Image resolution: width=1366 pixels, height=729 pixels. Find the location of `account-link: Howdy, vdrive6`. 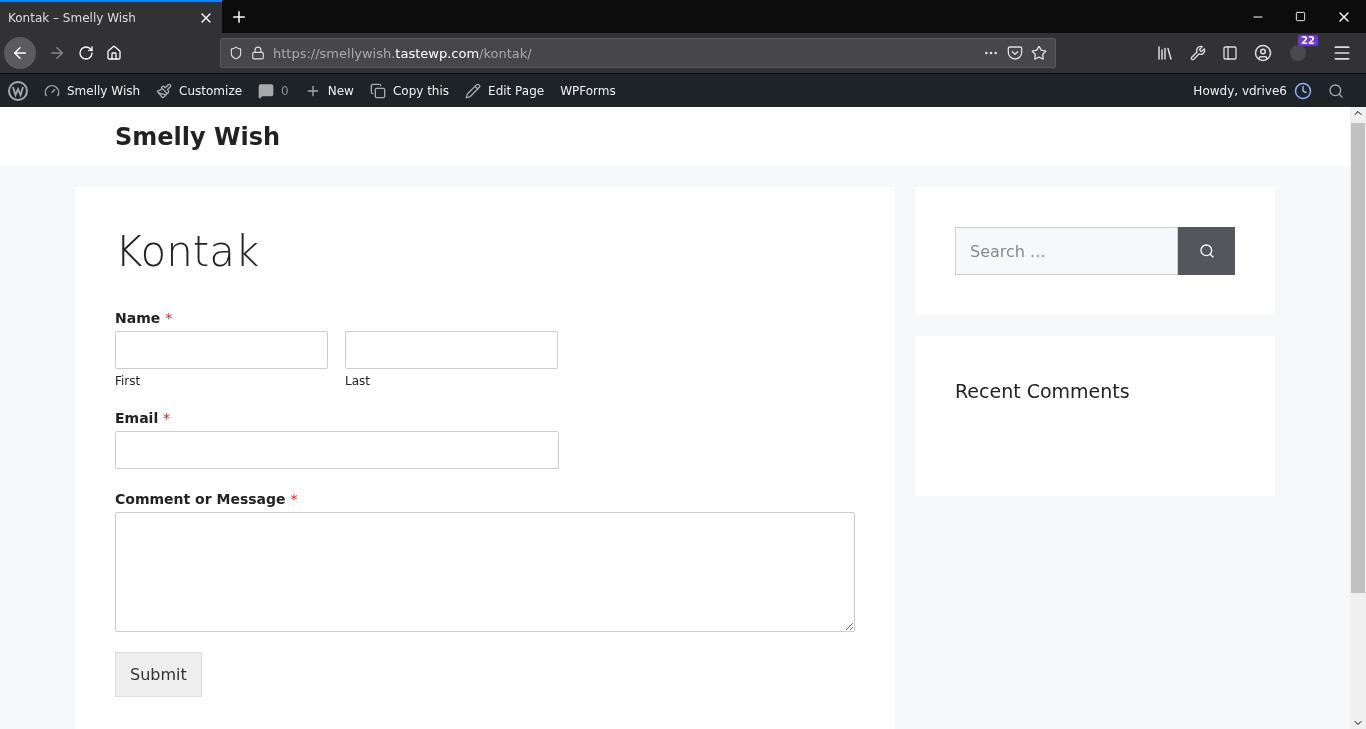

account-link: Howdy, vdrive6 is located at coordinates (1252, 90).